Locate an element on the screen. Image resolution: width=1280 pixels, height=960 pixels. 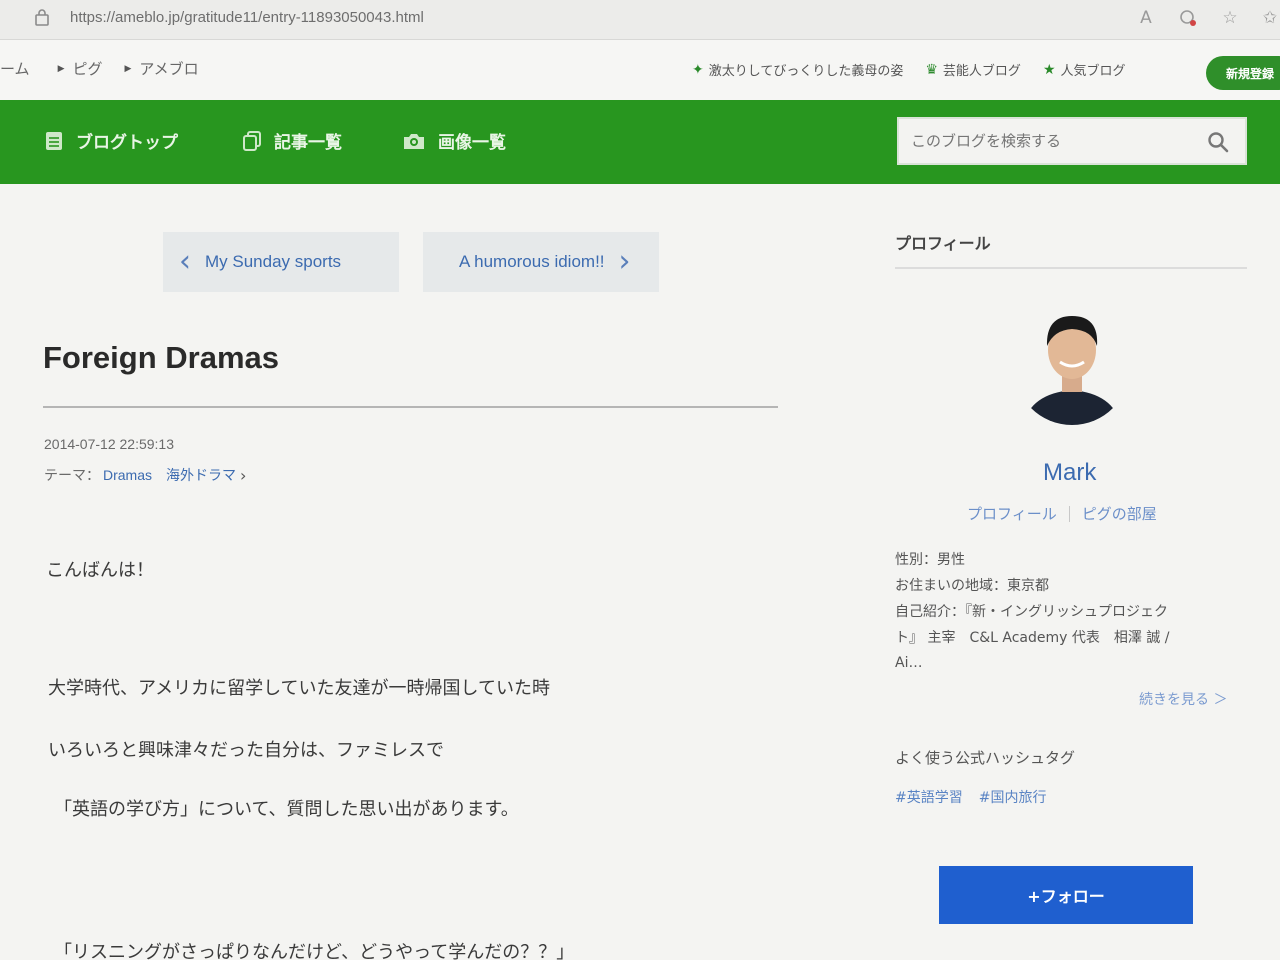
title-divider is located at coordinates (410, 407).